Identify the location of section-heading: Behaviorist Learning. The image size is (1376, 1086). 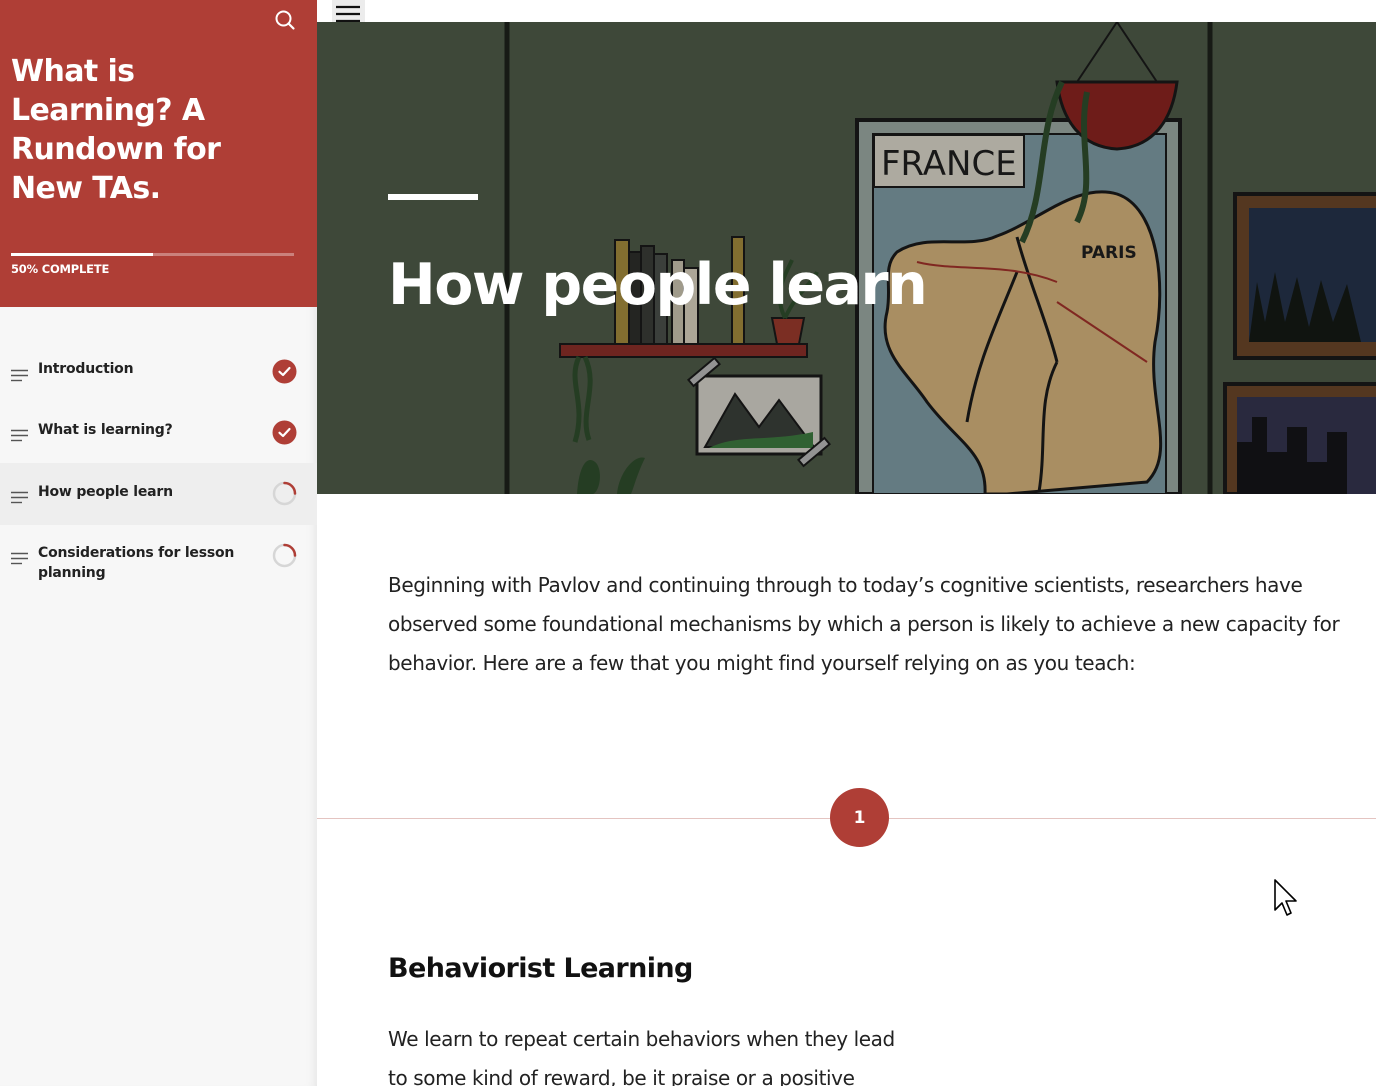
(540, 968).